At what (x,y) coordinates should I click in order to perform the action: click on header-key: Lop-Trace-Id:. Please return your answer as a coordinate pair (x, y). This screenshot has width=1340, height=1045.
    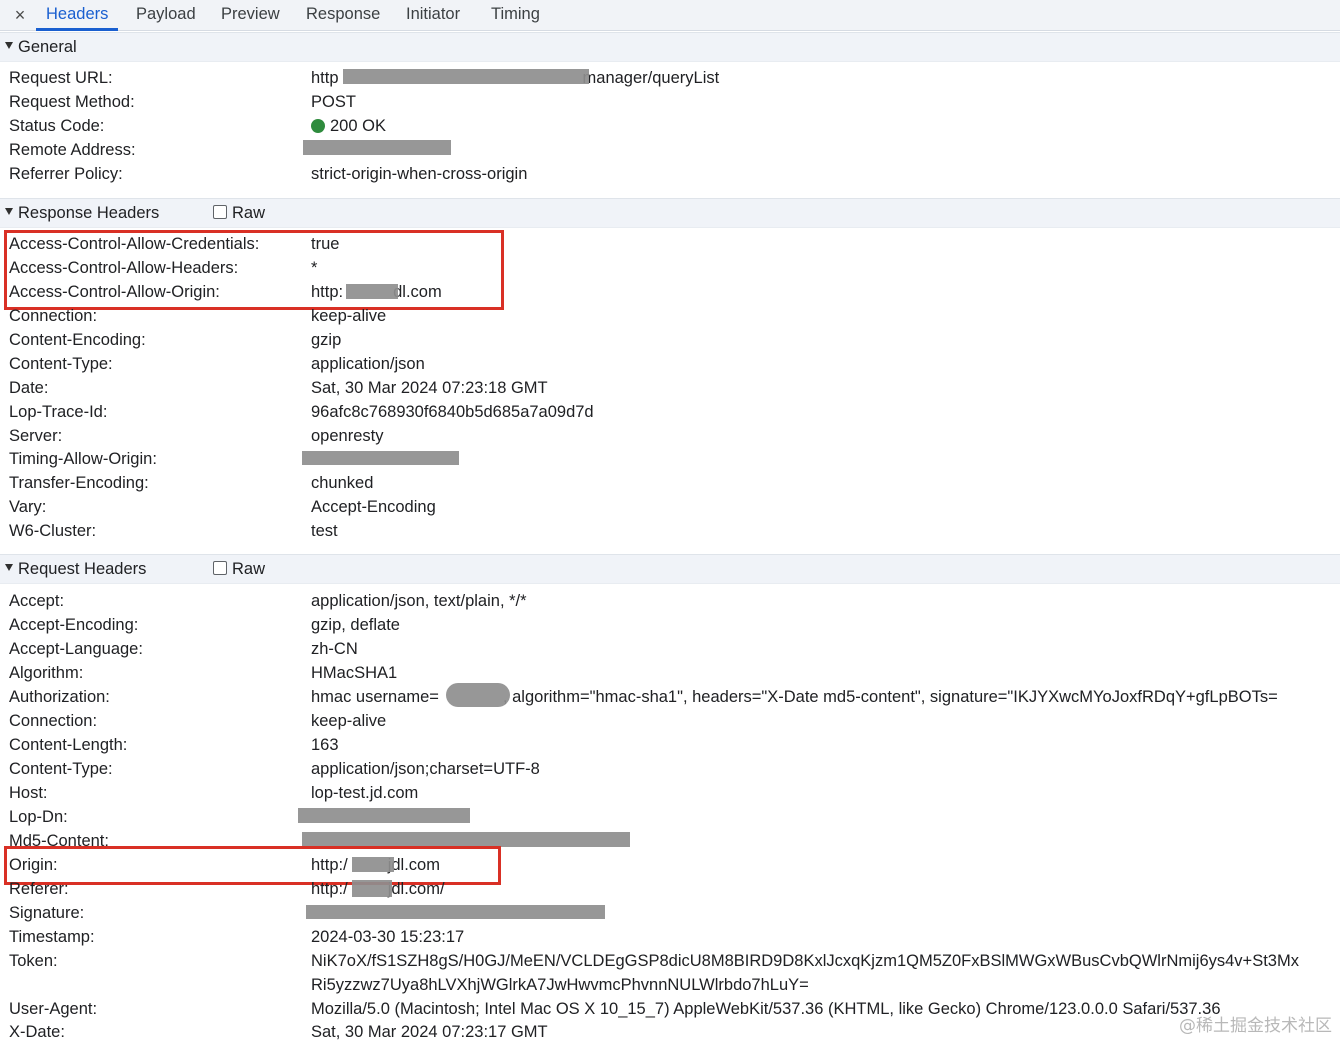
    Looking at the image, I should click on (58, 412).